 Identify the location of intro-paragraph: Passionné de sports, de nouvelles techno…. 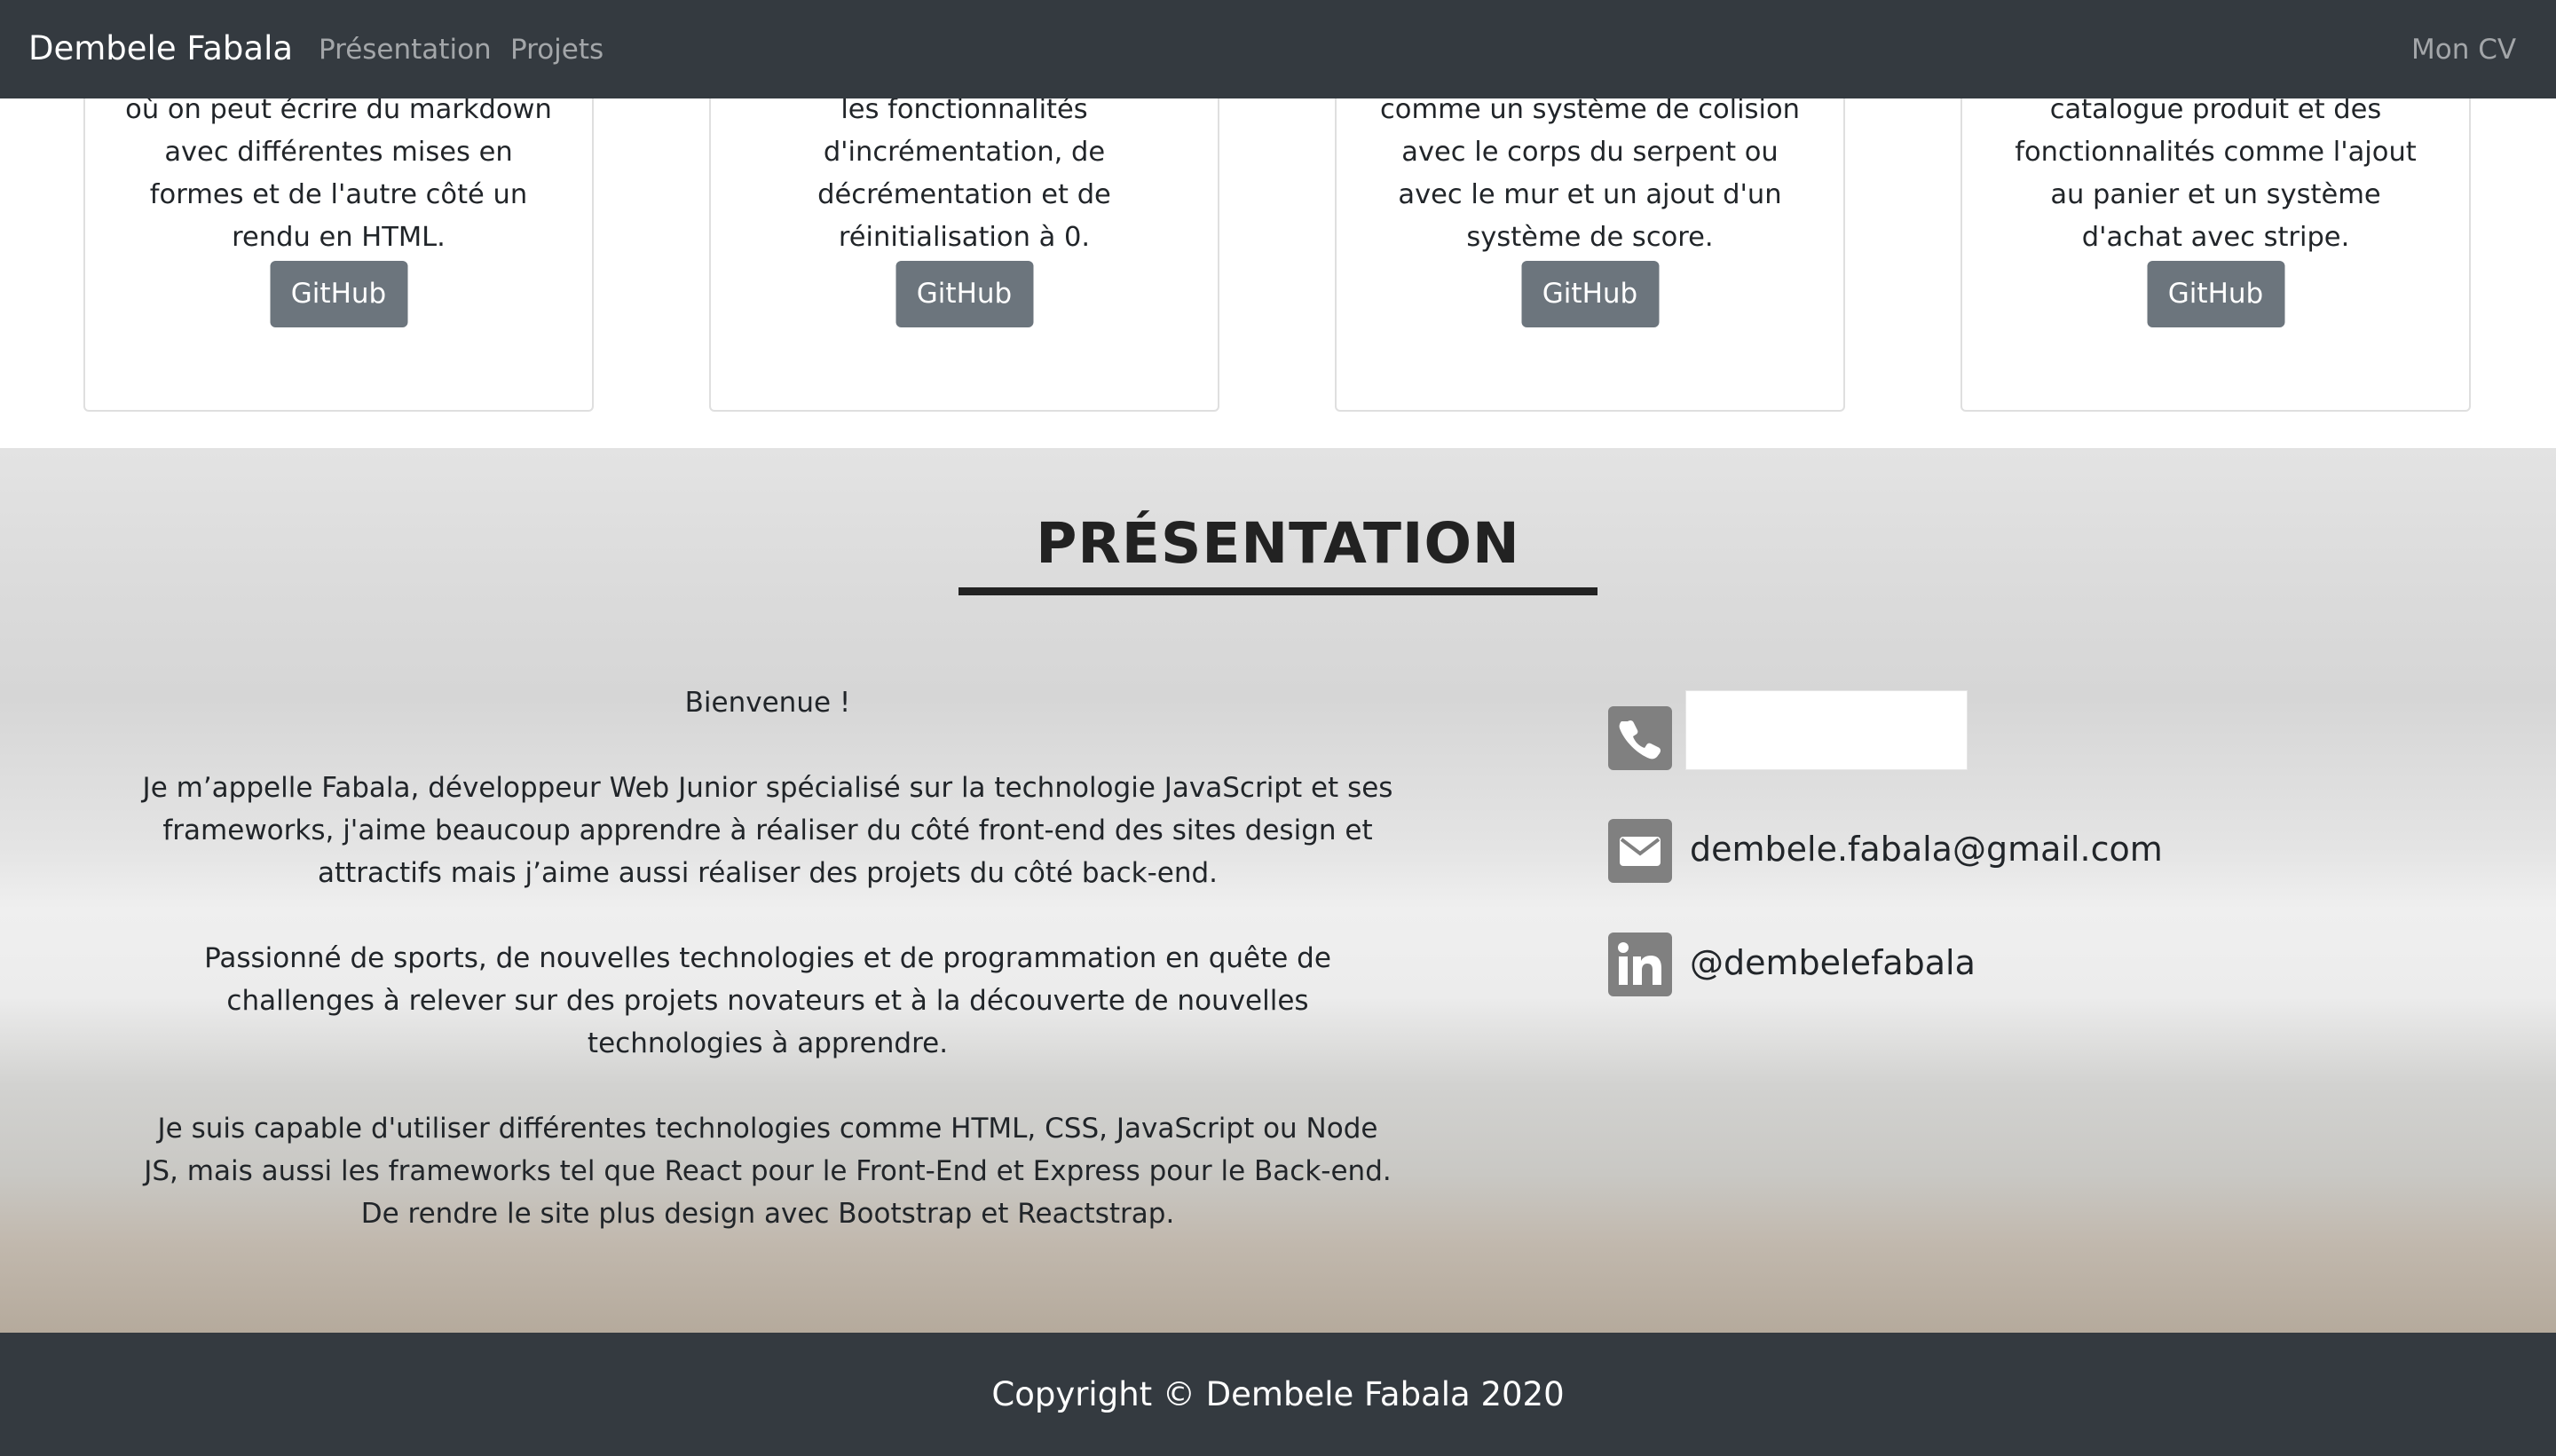
(767, 1000).